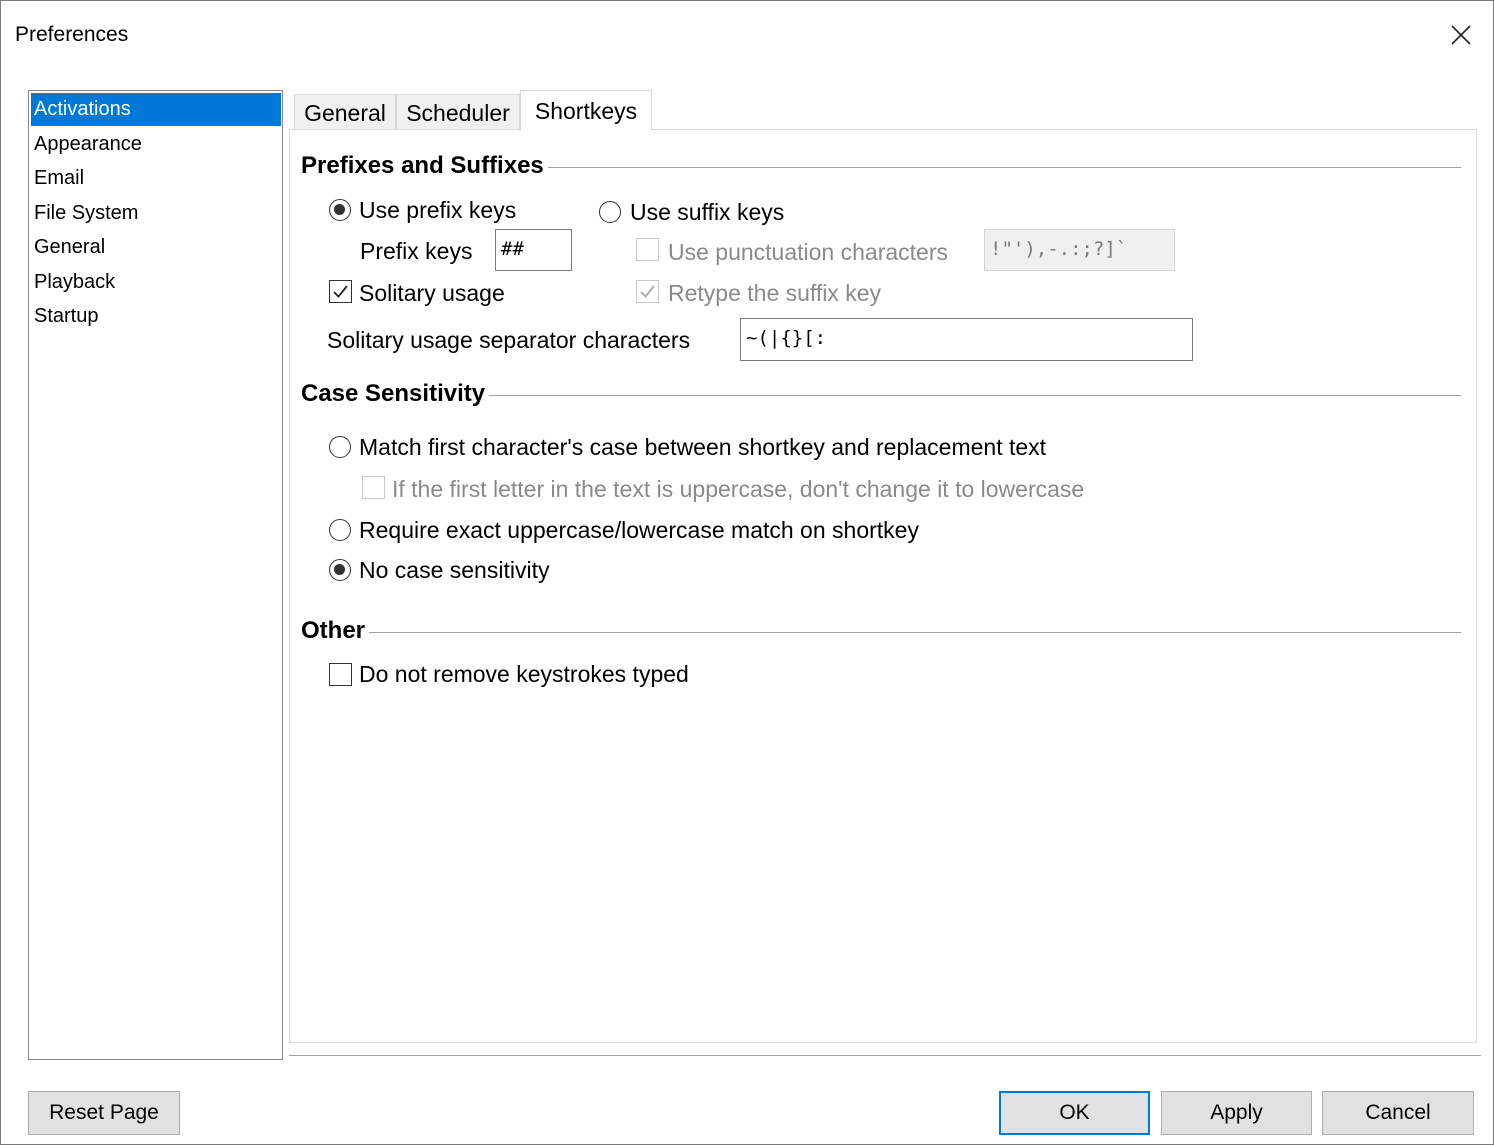 The width and height of the screenshot is (1494, 1145). What do you see at coordinates (775, 293) in the screenshot?
I see `retype-suffix-label: Retype the suffix key` at bounding box center [775, 293].